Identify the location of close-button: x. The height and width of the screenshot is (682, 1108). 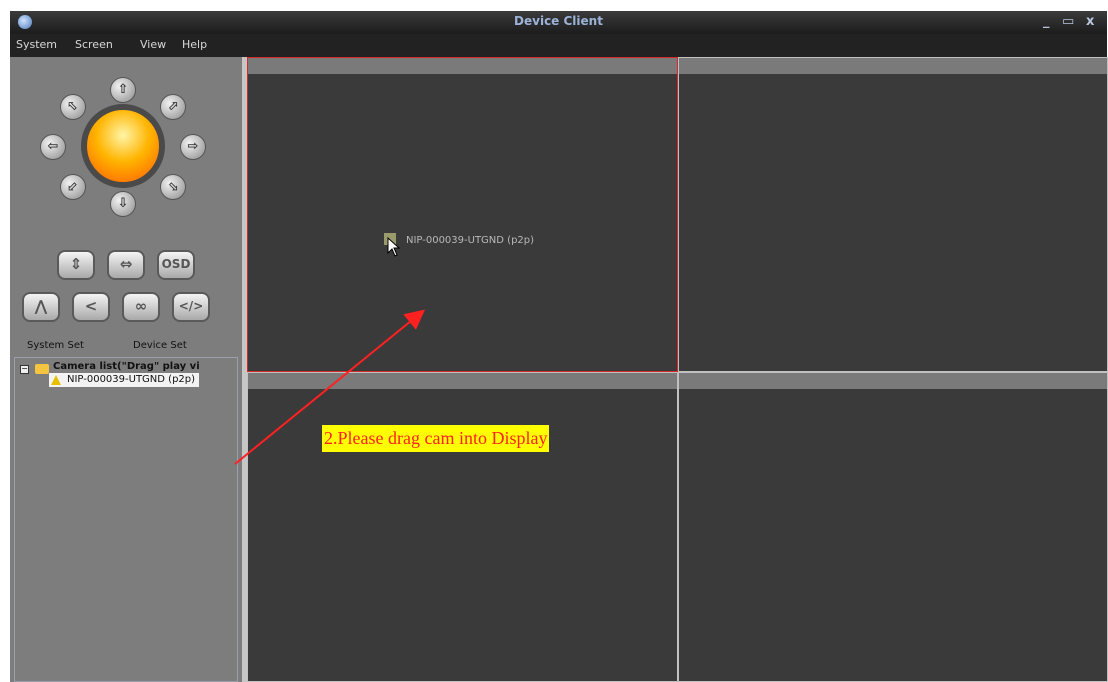
(1090, 21).